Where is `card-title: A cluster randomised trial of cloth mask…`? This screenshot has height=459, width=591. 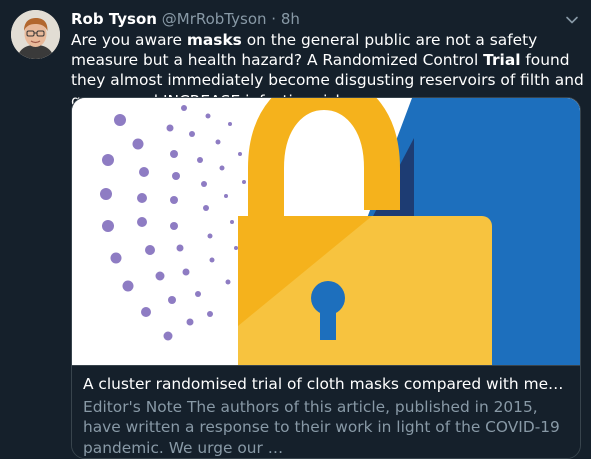 card-title: A cluster randomised trial of cloth mask… is located at coordinates (327, 384).